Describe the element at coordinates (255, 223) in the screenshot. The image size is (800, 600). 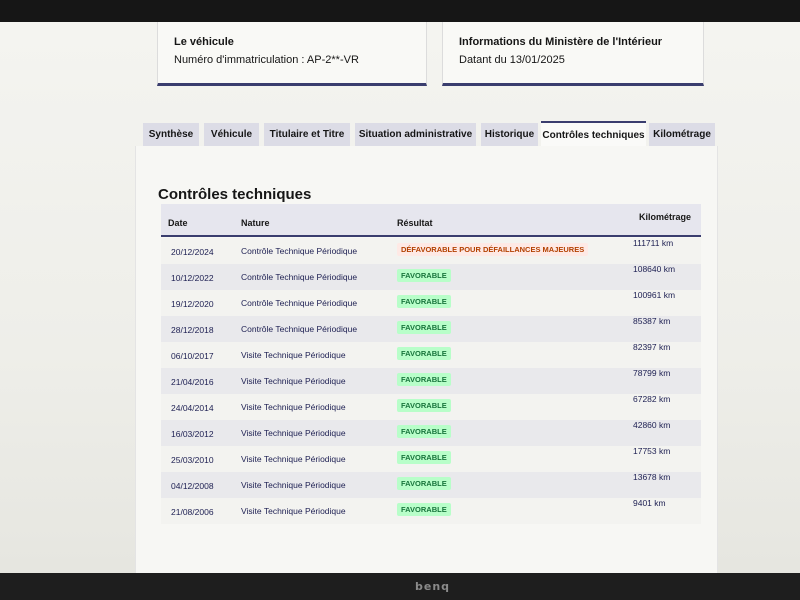
I see `column-header-nature: Nature` at that location.